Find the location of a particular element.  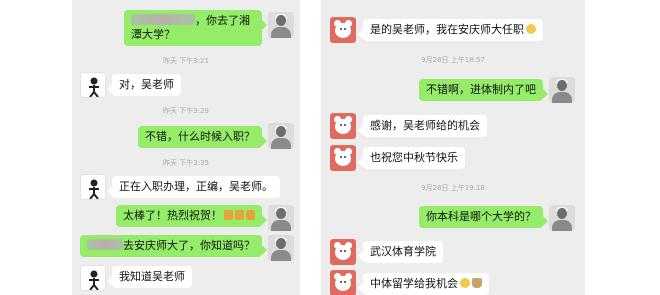

received-message-bubble: 武汉体育学院 is located at coordinates (400, 252).